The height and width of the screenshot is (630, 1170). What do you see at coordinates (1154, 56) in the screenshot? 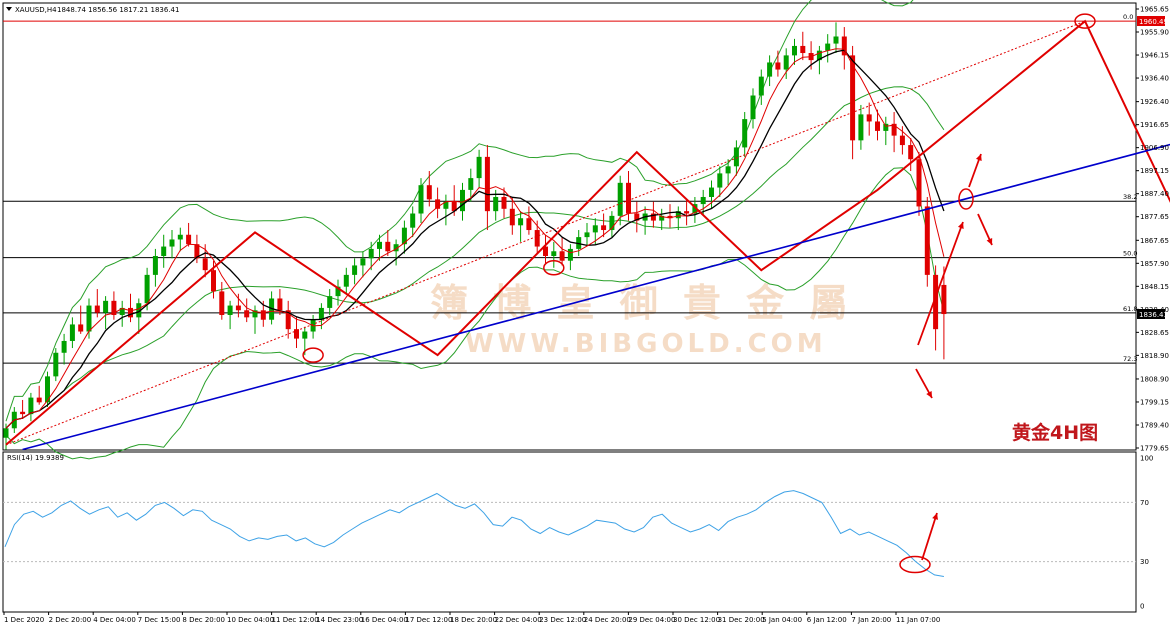
I see `price-tick-label: 1946.15` at bounding box center [1154, 56].